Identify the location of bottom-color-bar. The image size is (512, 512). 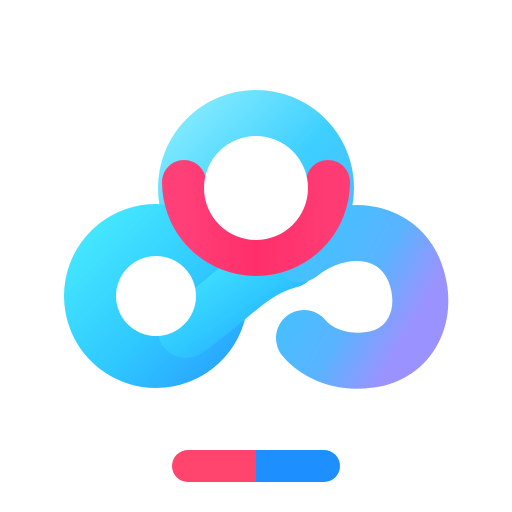
(256, 466).